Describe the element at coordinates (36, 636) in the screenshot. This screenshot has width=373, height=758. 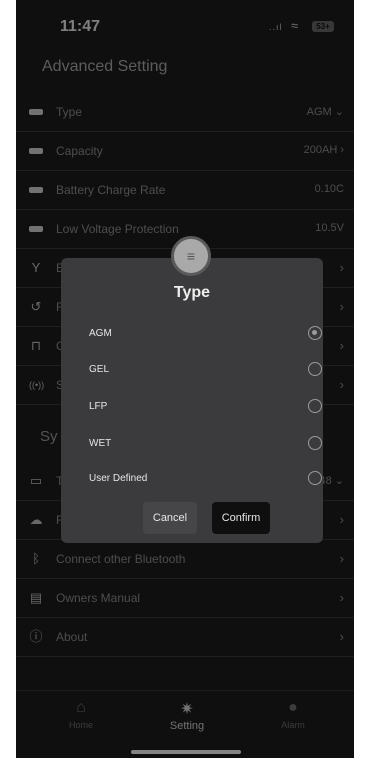
I see `info-icon: ⓘ` at that location.